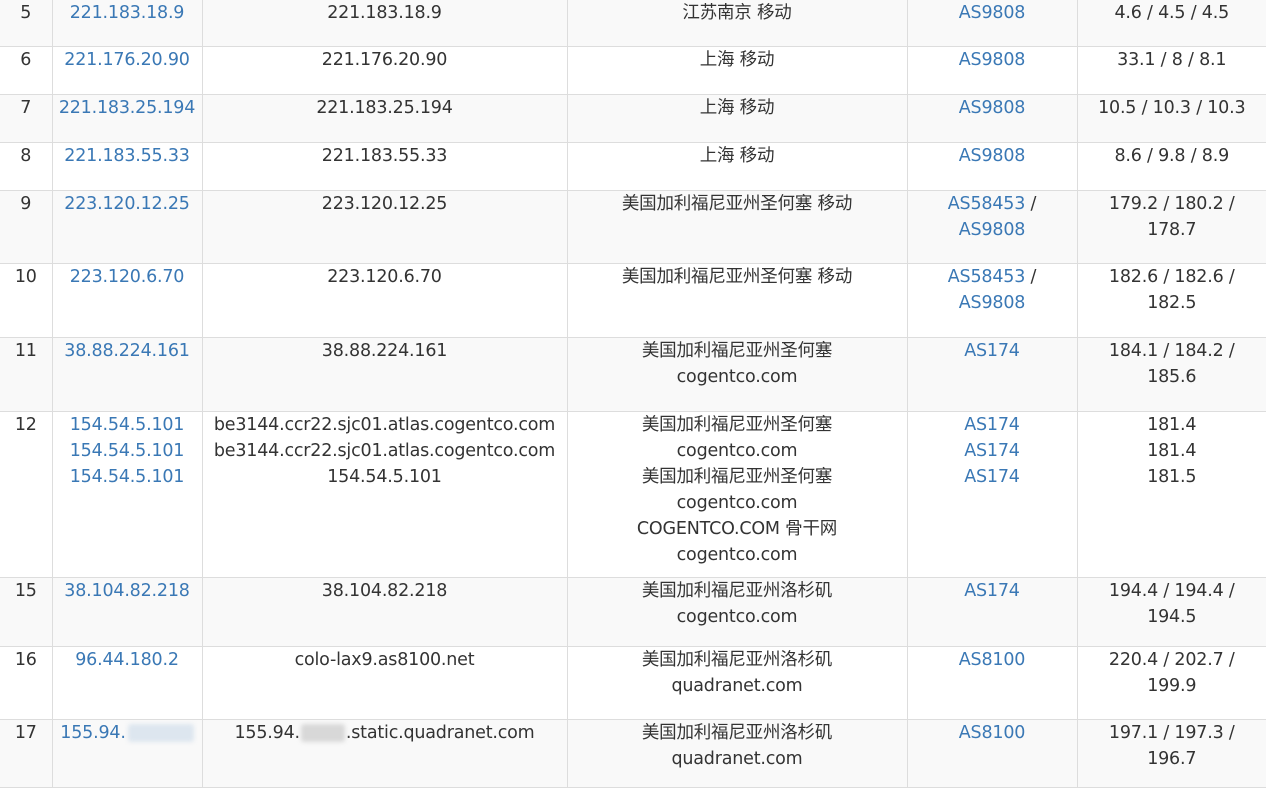 This screenshot has width=1266, height=788. Describe the element at coordinates (26, 277) in the screenshot. I see `hop-number: 10` at that location.